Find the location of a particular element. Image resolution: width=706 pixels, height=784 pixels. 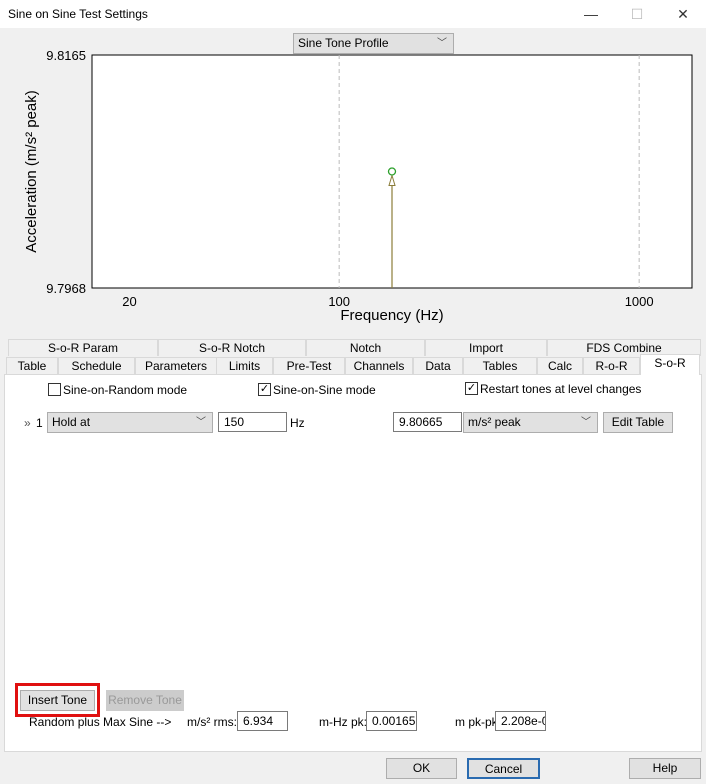

tab-s-o-r-notch: S-o-R Notch is located at coordinates (232, 347).